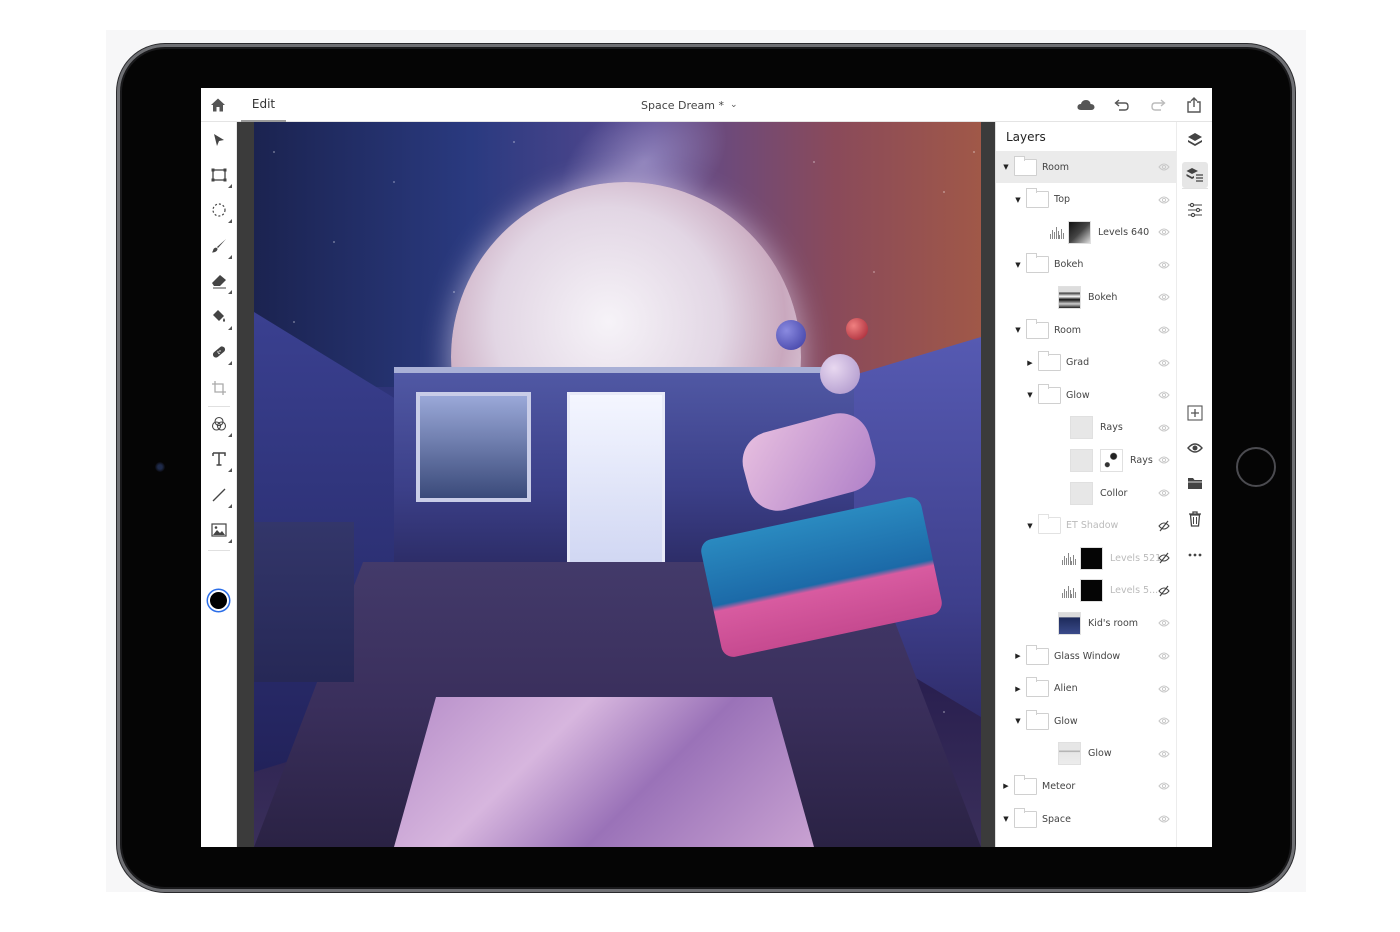  I want to click on front-camera, so click(160, 467).